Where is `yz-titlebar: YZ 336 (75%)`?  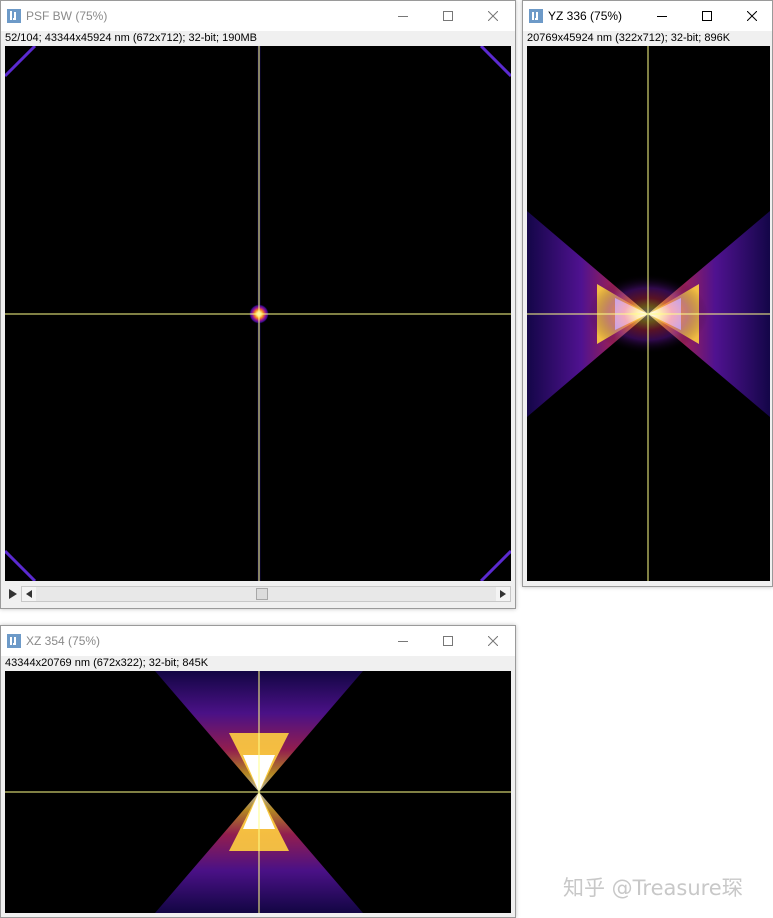 yz-titlebar: YZ 336 (75%) is located at coordinates (647, 16).